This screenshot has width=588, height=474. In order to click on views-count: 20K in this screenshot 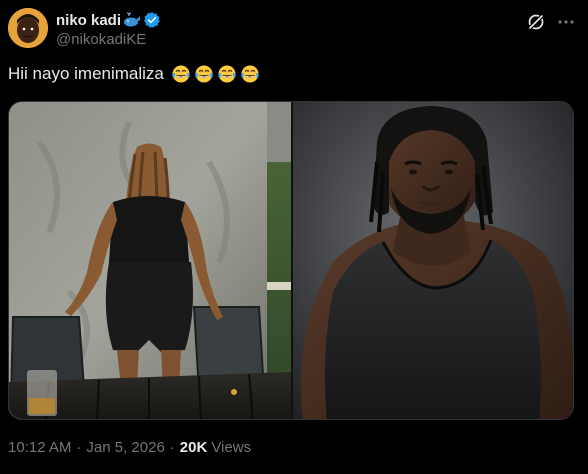, I will do `click(194, 447)`.